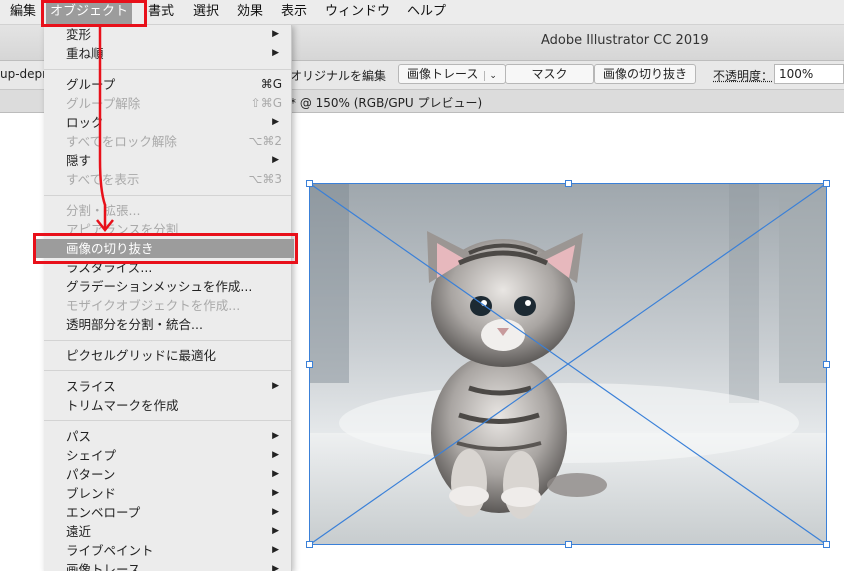 Image resolution: width=844 pixels, height=571 pixels. Describe the element at coordinates (167, 84) in the screenshot. I see `menu-item-group: グループ ⌘G` at that location.